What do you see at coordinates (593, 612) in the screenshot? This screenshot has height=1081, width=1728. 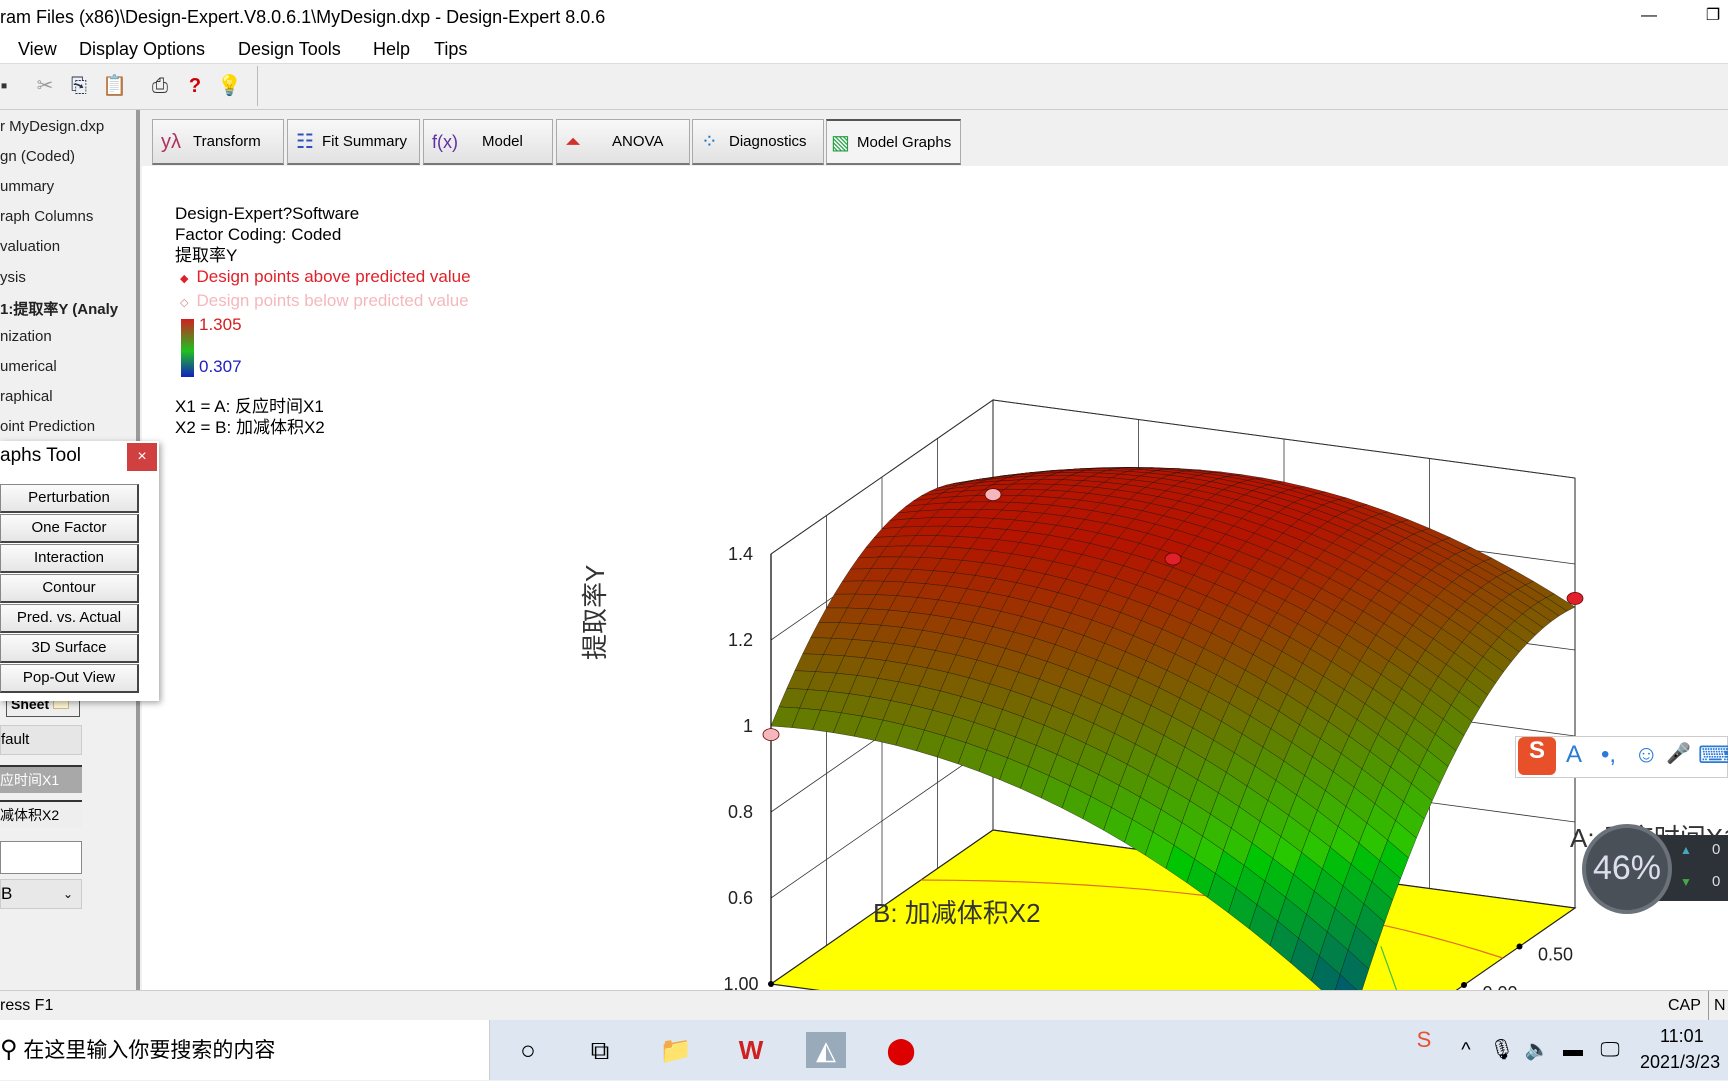 I see `z-axis-label: 提取率Y` at bounding box center [593, 612].